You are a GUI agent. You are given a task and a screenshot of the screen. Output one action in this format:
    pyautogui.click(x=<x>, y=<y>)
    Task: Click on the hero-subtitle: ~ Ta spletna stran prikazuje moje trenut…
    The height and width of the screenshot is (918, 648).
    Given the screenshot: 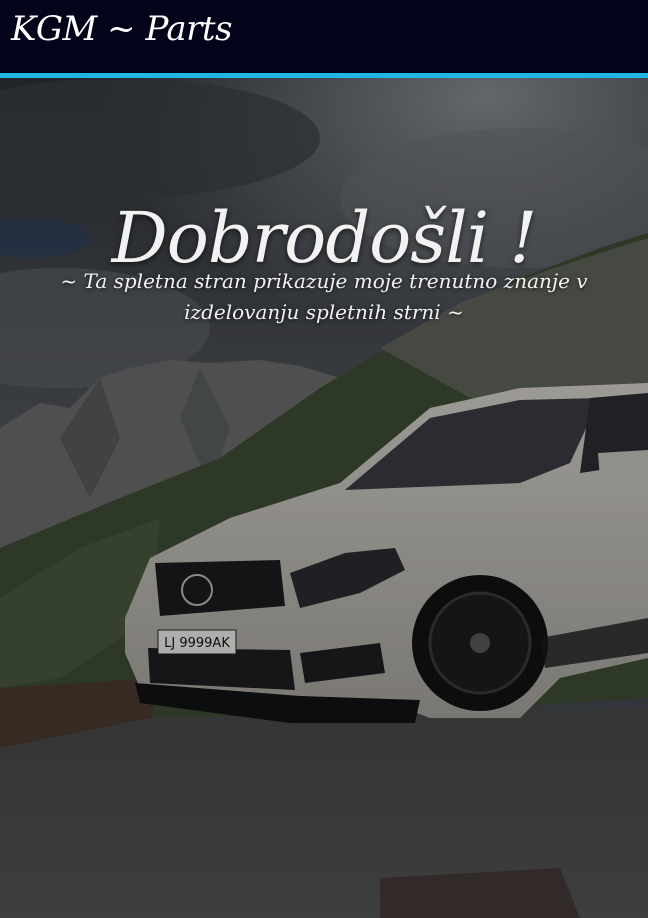 What is the action you would take?
    pyautogui.click(x=324, y=296)
    